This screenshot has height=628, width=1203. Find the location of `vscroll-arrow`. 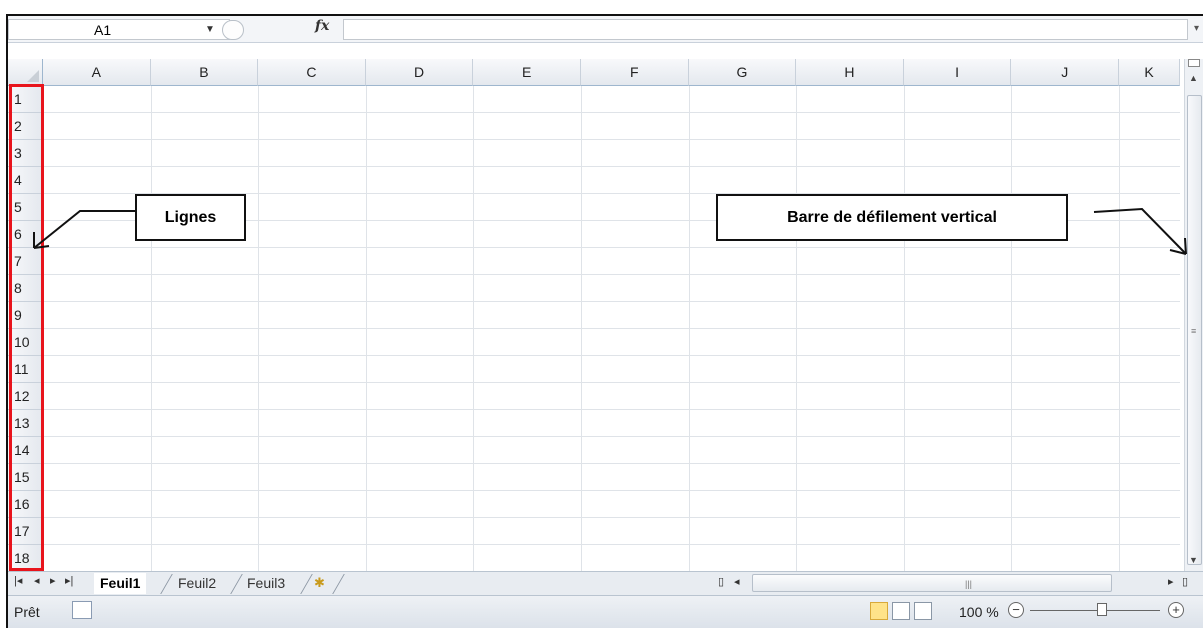

vscroll-arrow is located at coordinates (1140, 231).